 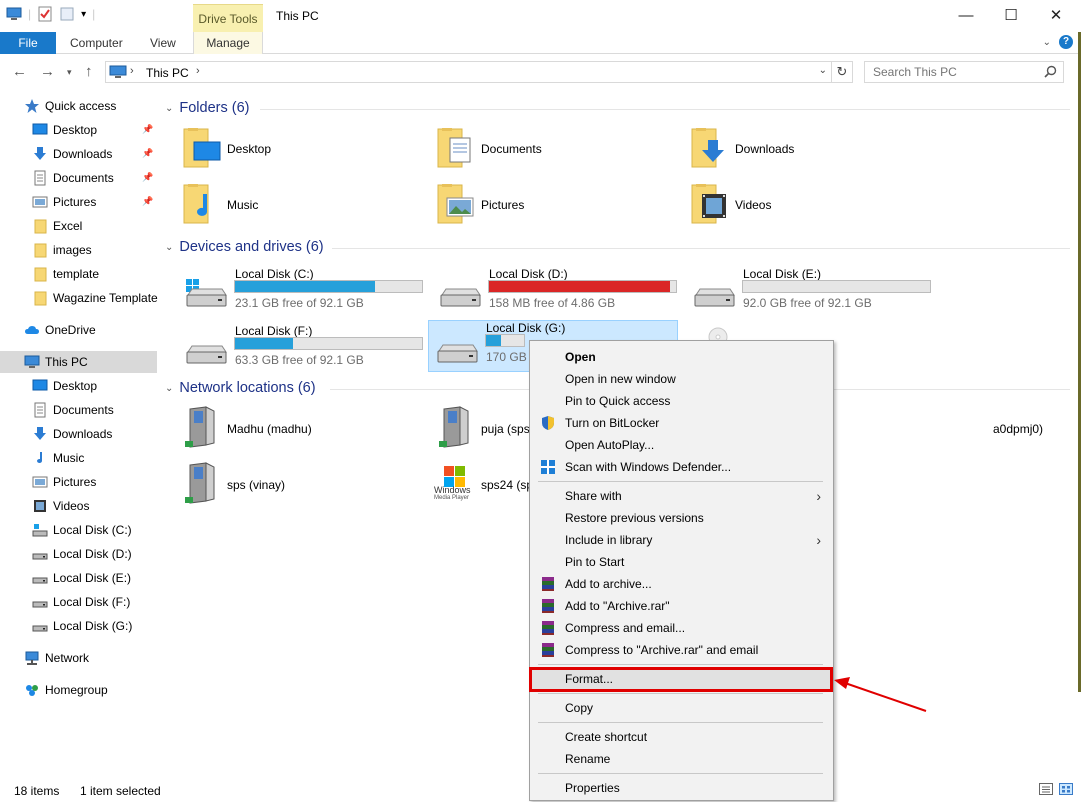 I want to click on sidebar-item-template: template, so click(x=78, y=274).